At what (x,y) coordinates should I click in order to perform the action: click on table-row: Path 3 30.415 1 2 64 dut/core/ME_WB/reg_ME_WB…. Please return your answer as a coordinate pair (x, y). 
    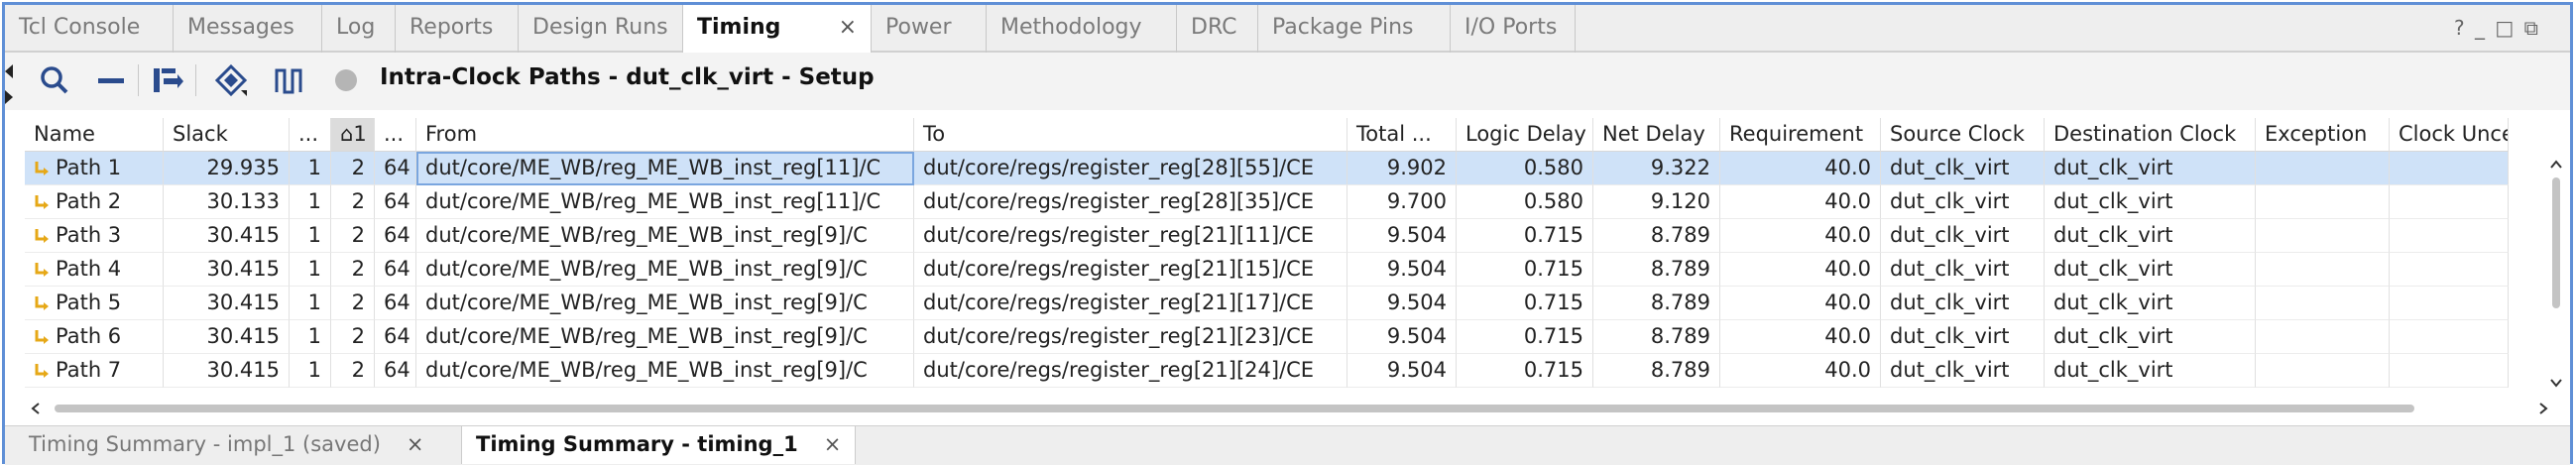
    Looking at the image, I should click on (1267, 236).